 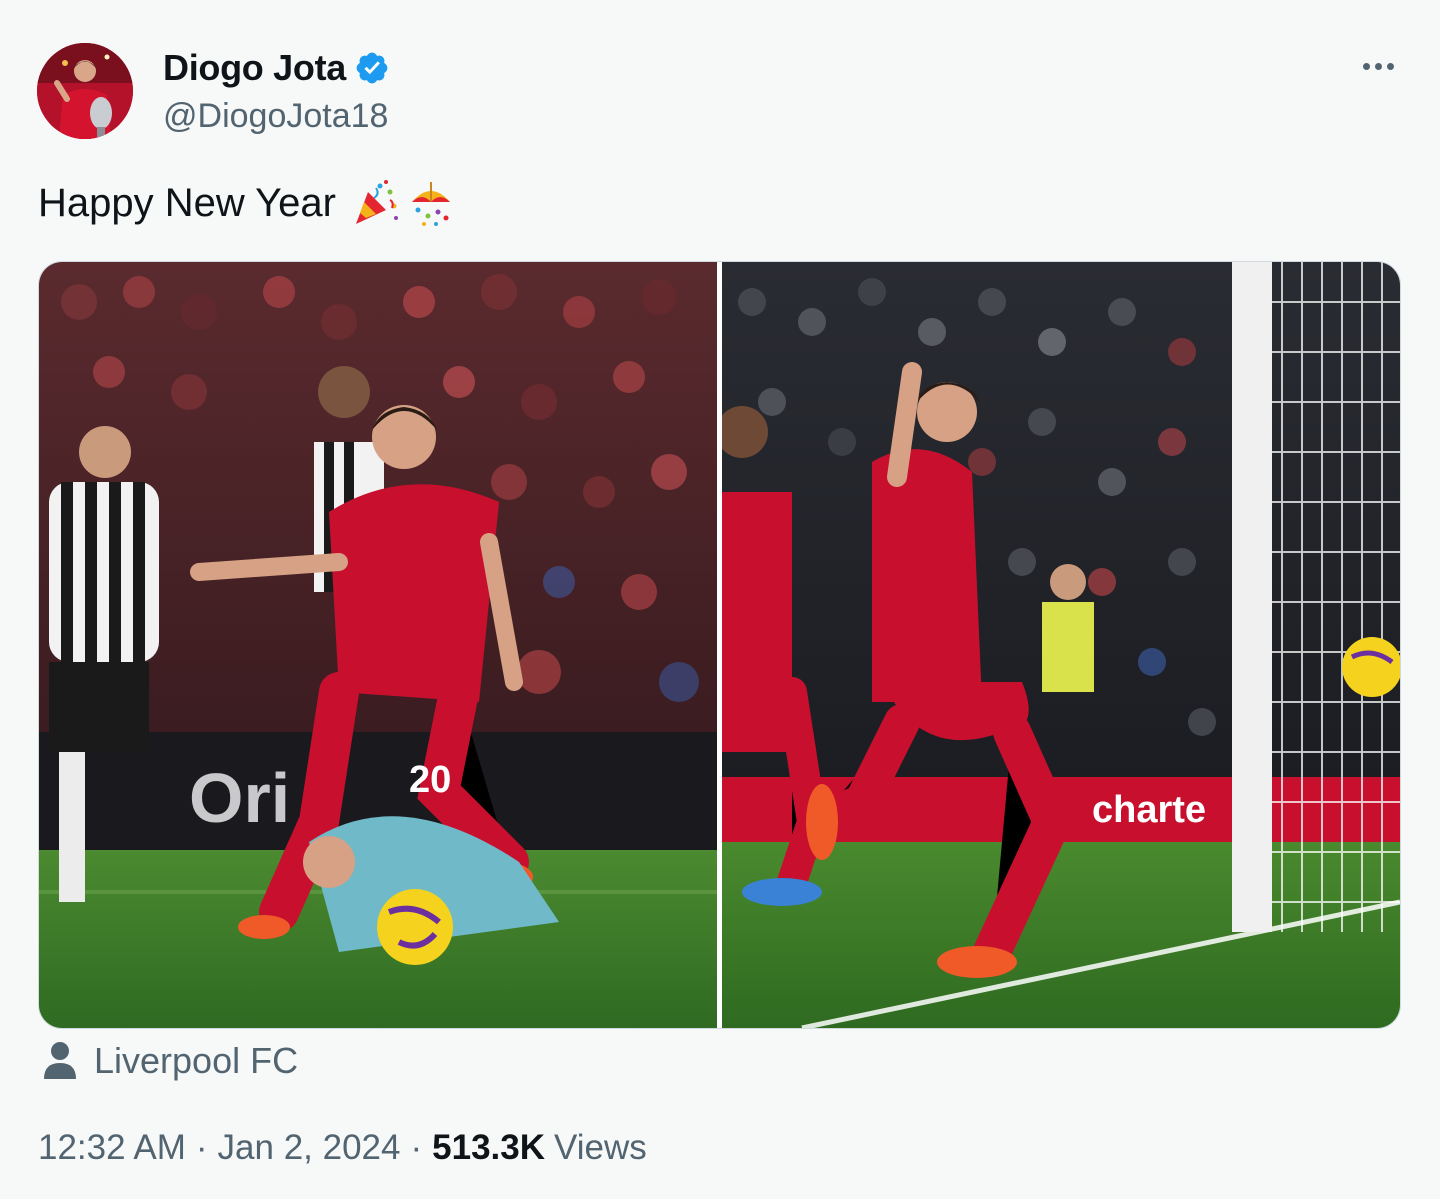 I want to click on author-display-name: Diogo Jota, so click(x=254, y=68).